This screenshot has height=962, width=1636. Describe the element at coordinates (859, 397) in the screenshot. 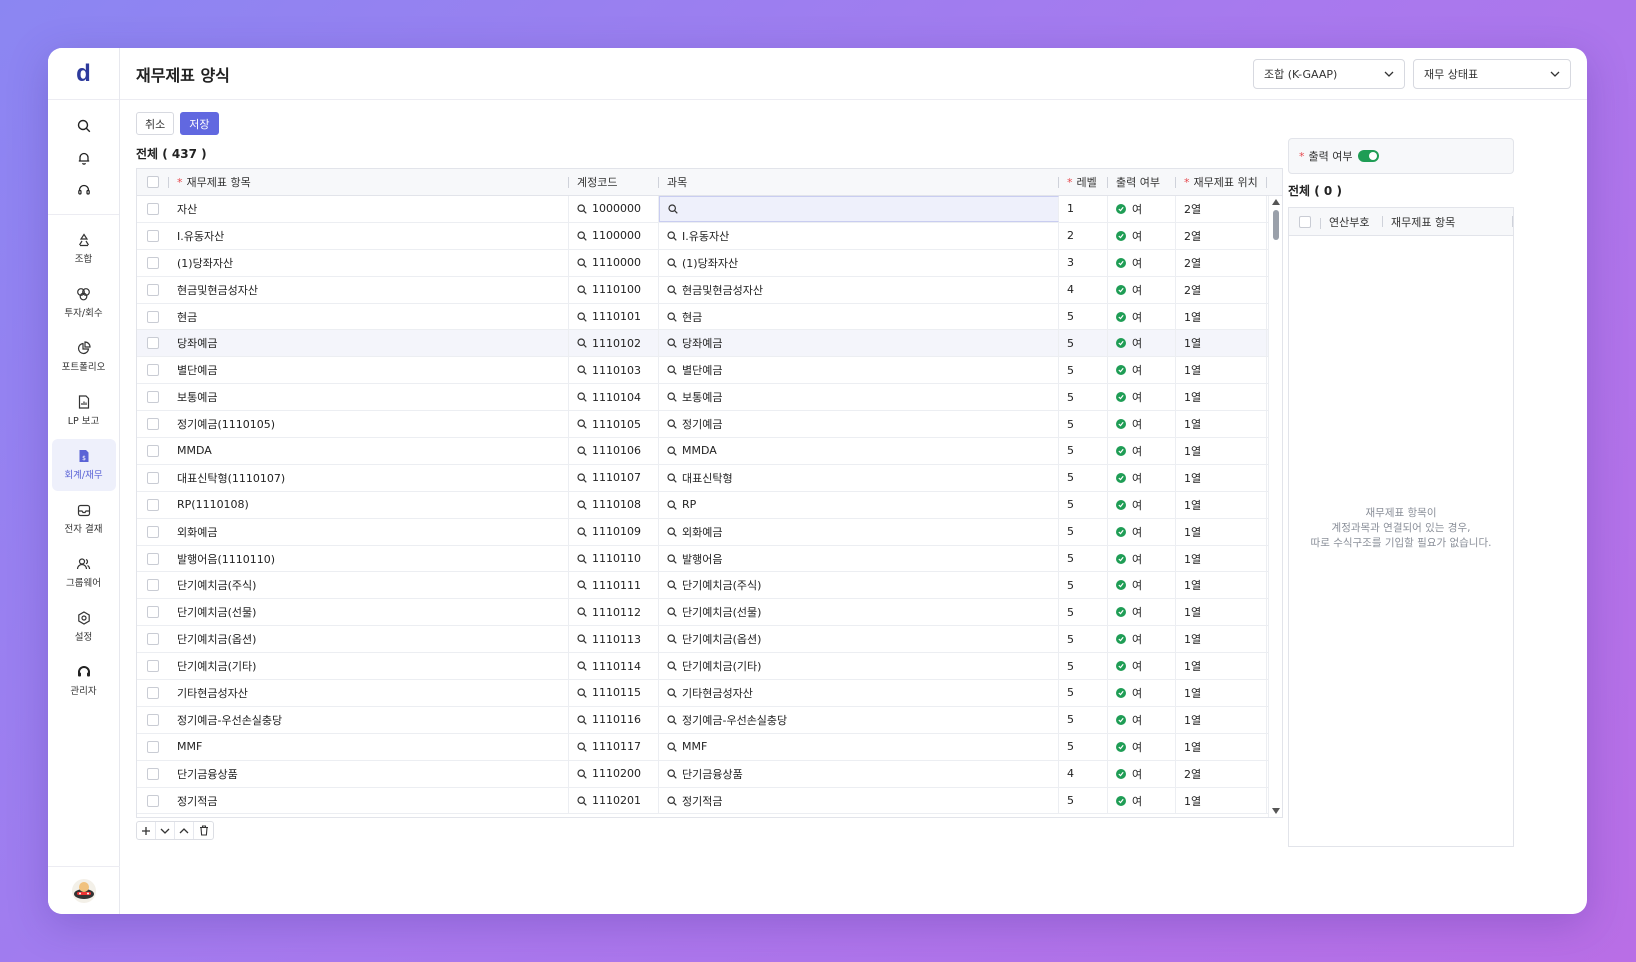

I see `subject-cell: 보통예금` at that location.